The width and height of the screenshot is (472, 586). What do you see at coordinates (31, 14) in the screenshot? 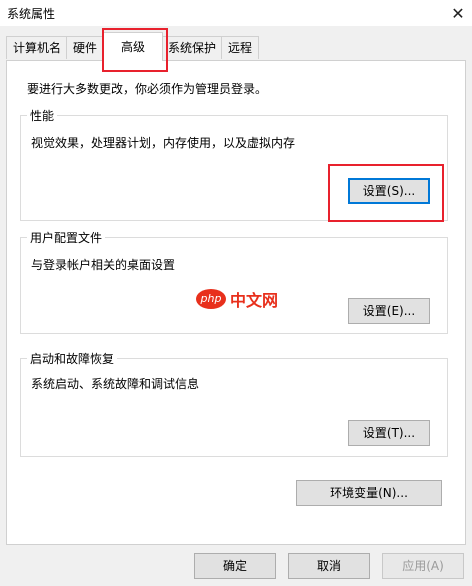
I see `window-title: 系统属性` at bounding box center [31, 14].